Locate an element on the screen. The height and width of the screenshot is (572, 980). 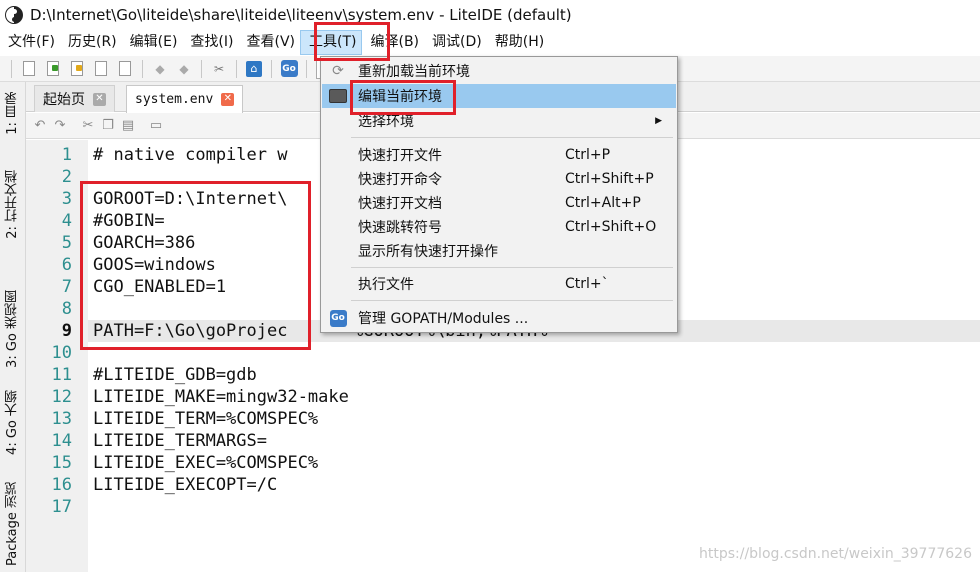
wrench-icon: ✂ is located at coordinates (219, 68).